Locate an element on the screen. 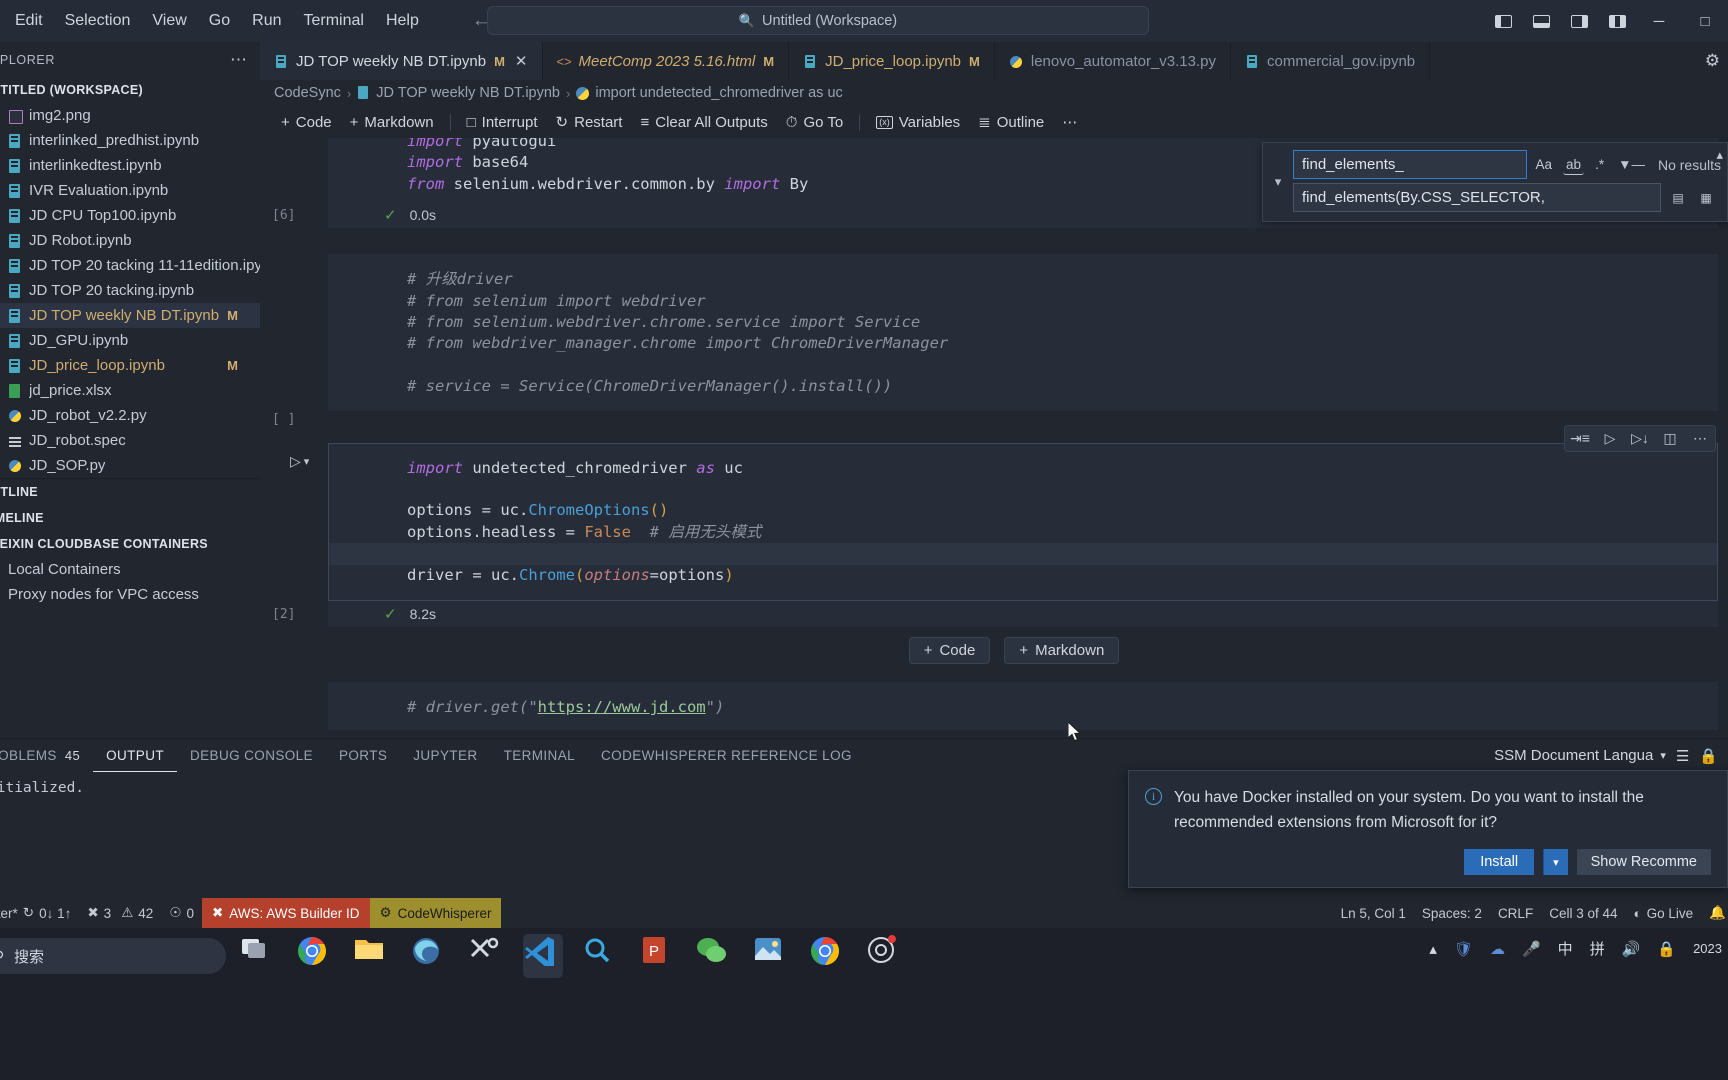 This screenshot has height=1080, width=1728. vscode-icon is located at coordinates (543, 956).